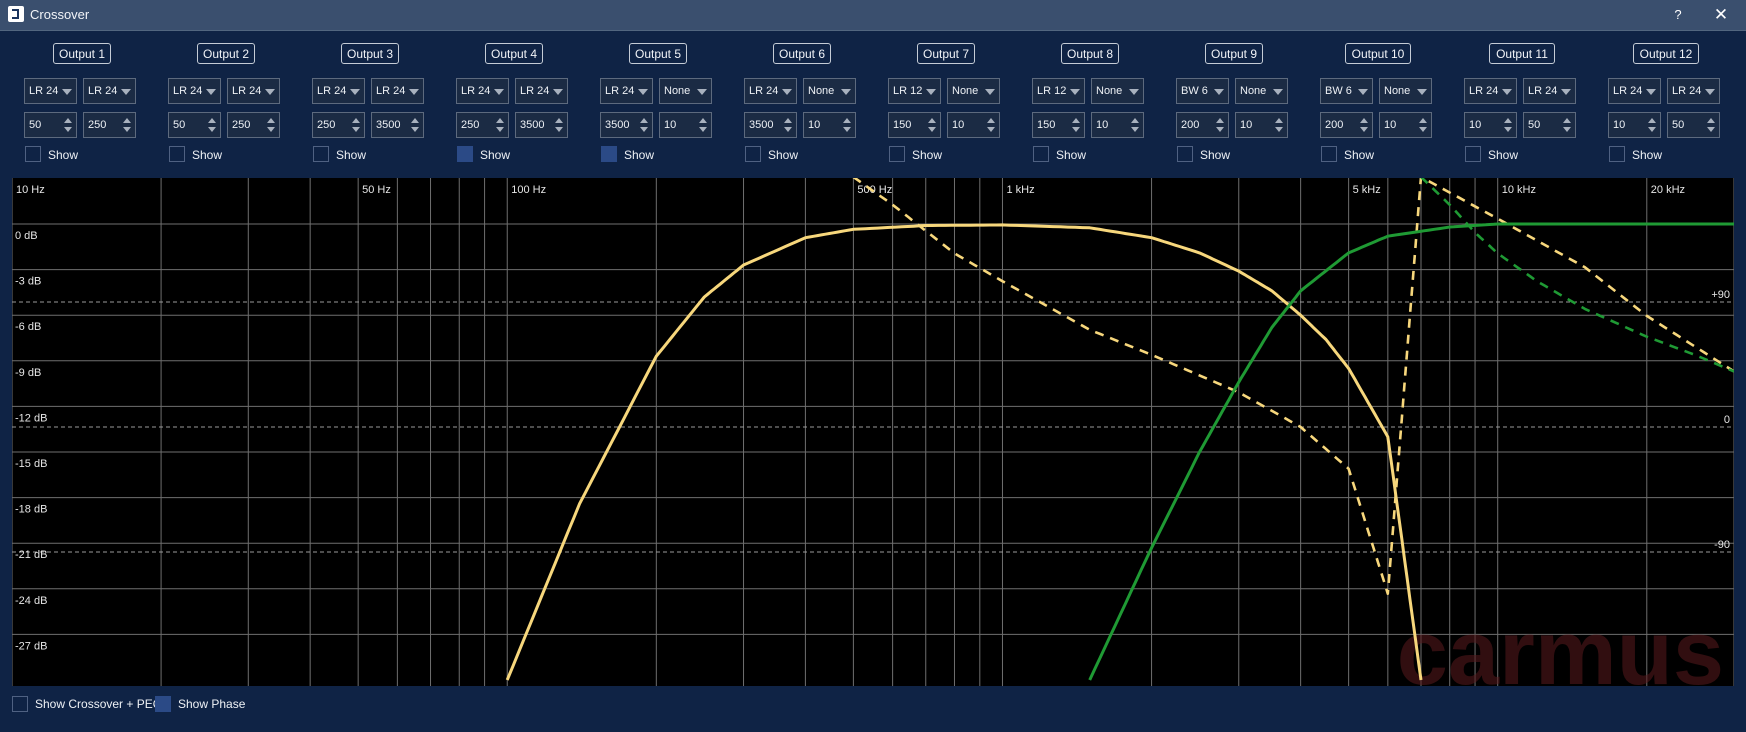 The height and width of the screenshot is (732, 1746). I want to click on output-select-button: Output 11, so click(1522, 53).